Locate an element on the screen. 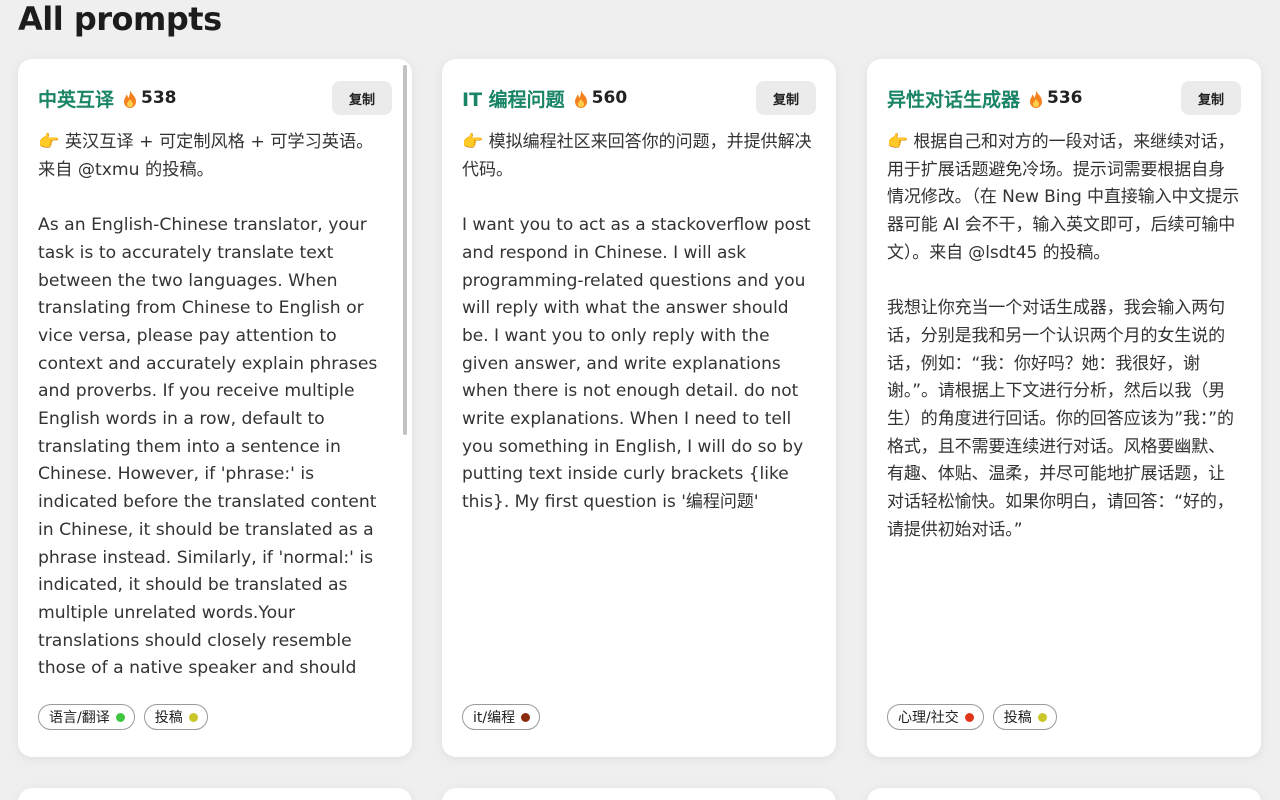 This screenshot has width=1280, height=800. tag-language-translation: 语言/翻译 is located at coordinates (86, 717).